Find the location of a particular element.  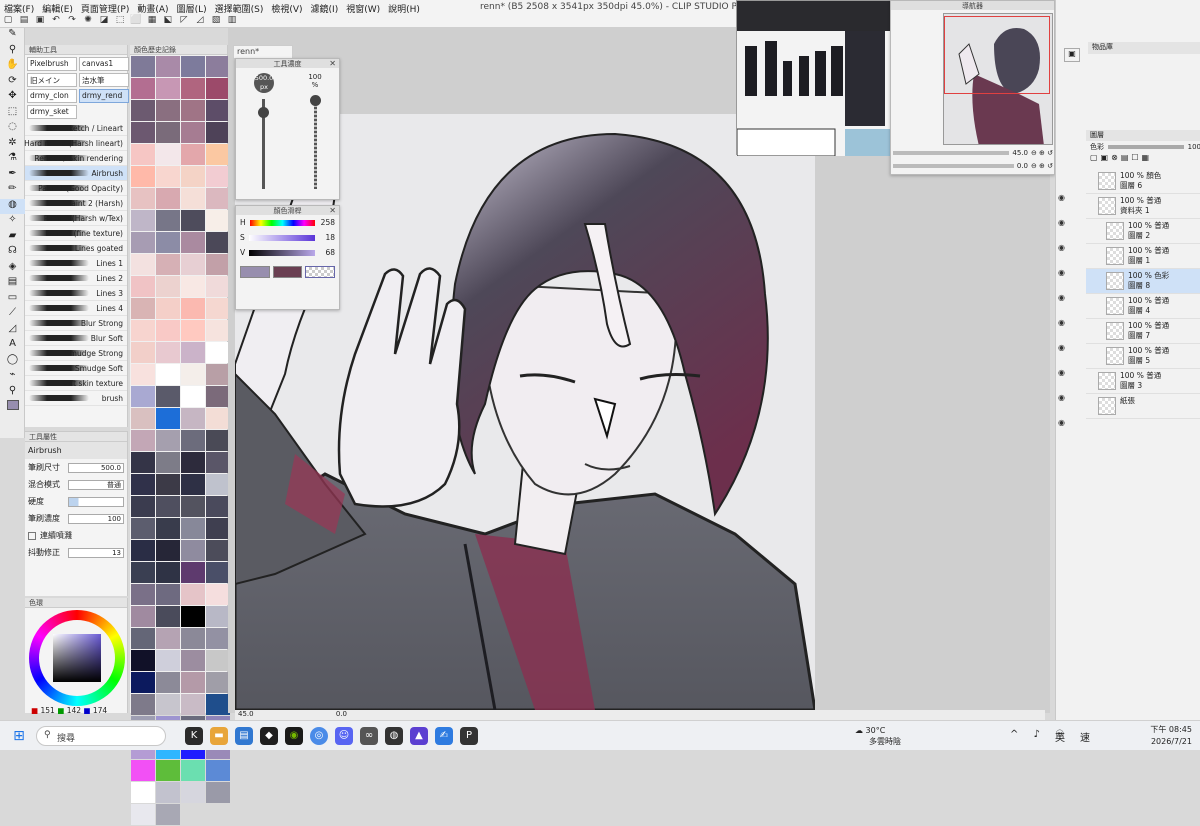

pen-tool-icon: ✒ is located at coordinates (12, 176).